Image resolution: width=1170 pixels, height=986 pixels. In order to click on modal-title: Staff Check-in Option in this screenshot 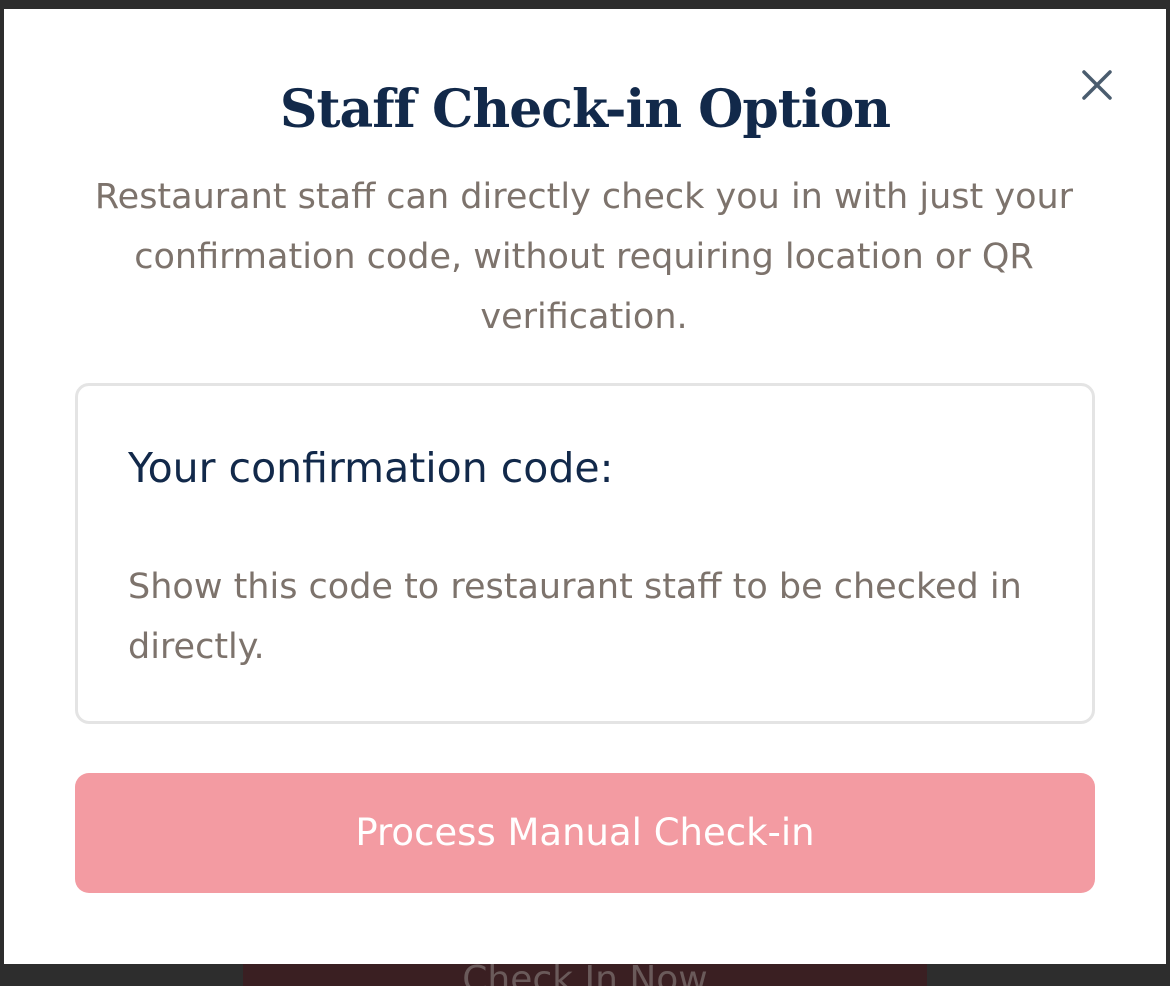, I will do `click(585, 109)`.